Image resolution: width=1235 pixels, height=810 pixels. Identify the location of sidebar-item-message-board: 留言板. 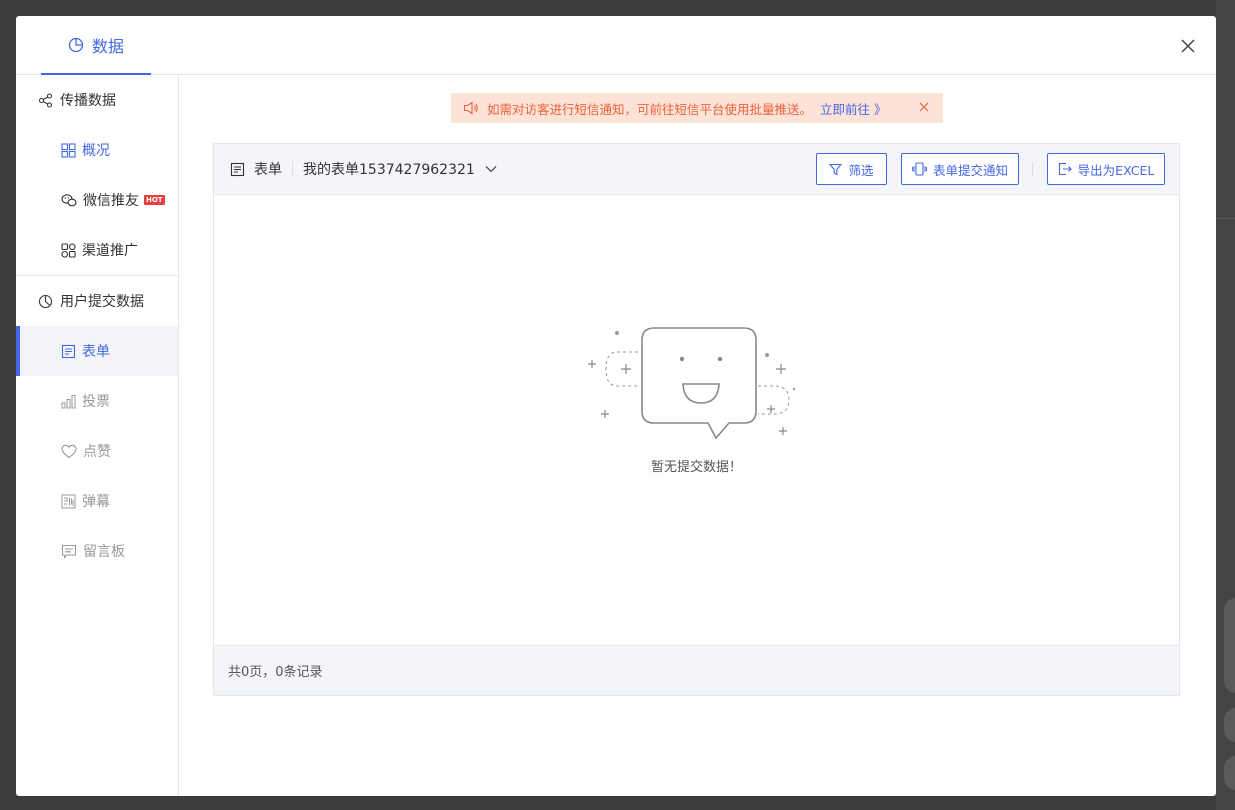
(97, 551).